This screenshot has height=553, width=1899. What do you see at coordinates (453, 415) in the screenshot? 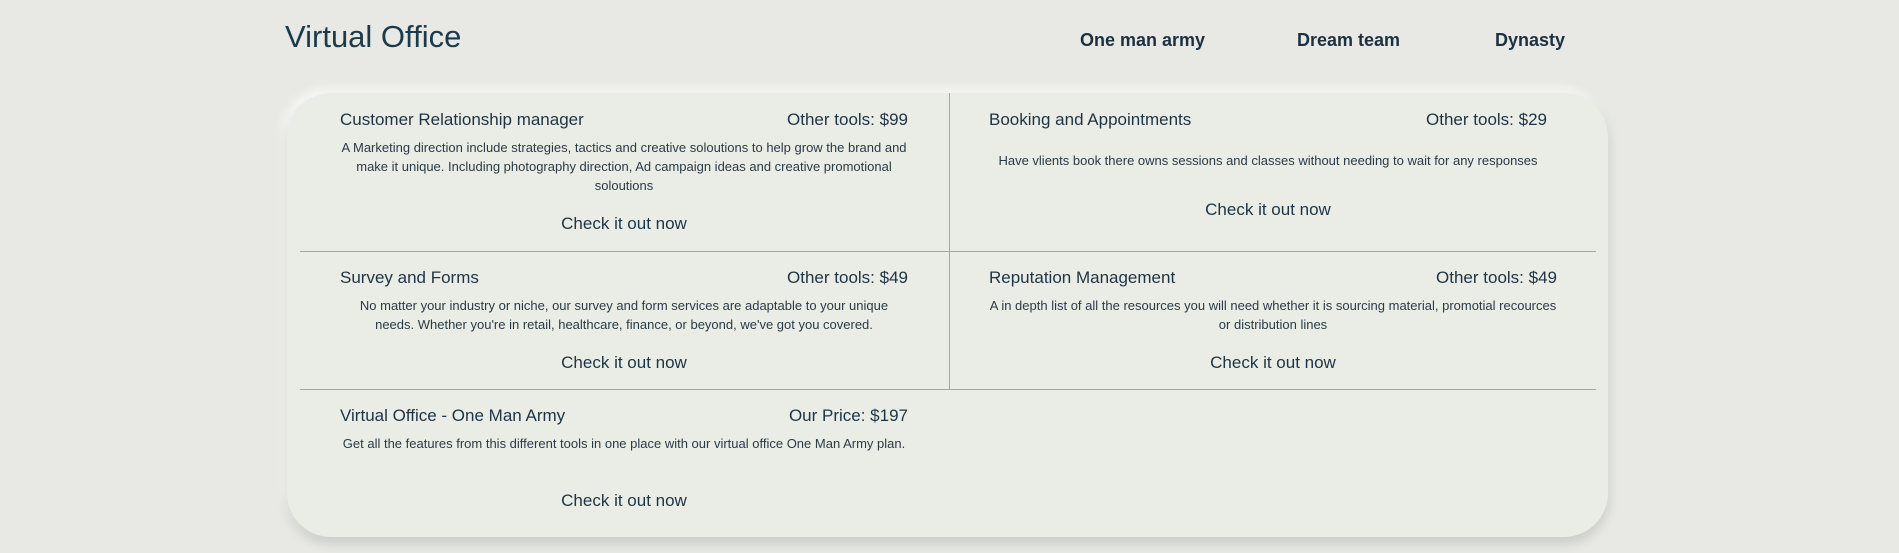
I see `tool-title: Virtual Office - One Man Army` at bounding box center [453, 415].